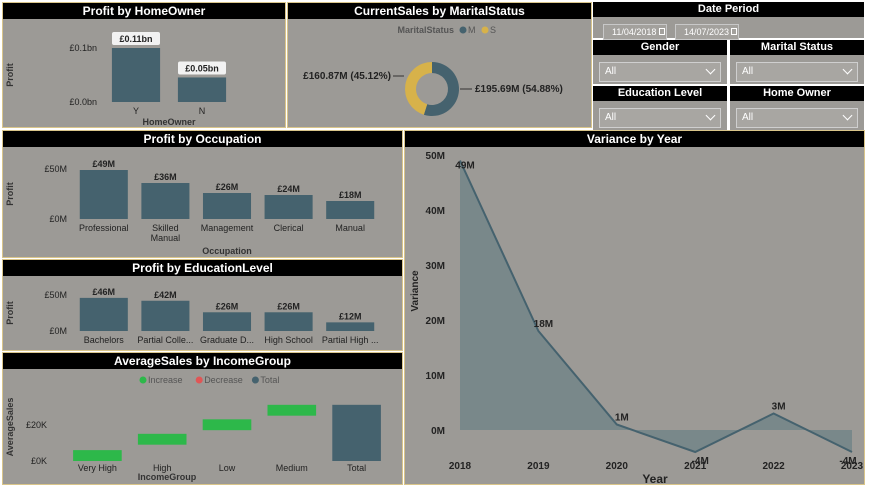 This screenshot has width=875, height=489. Describe the element at coordinates (493, 30) in the screenshot. I see `legend-label: S` at that location.